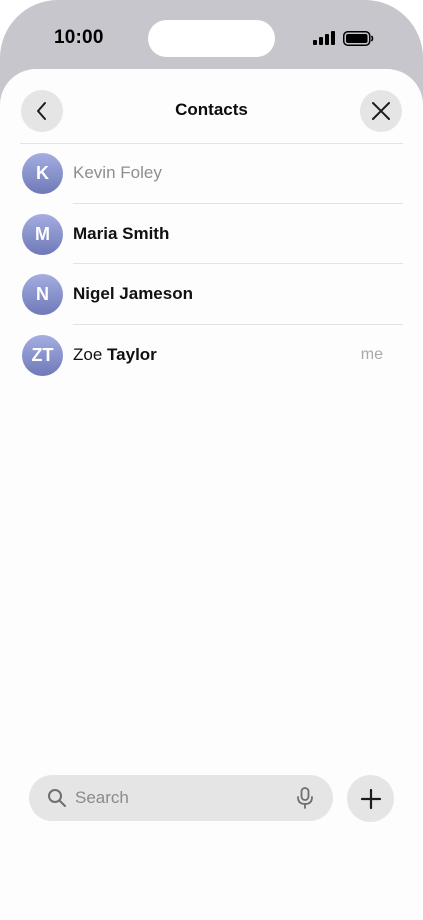  I want to click on contact-first-name: Kevin Foley, so click(117, 172).